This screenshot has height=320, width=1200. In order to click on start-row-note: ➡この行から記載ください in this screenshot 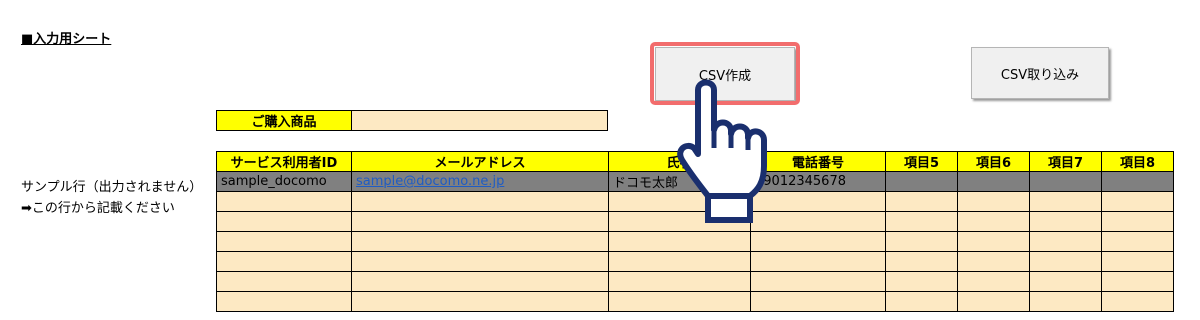, I will do `click(98, 208)`.